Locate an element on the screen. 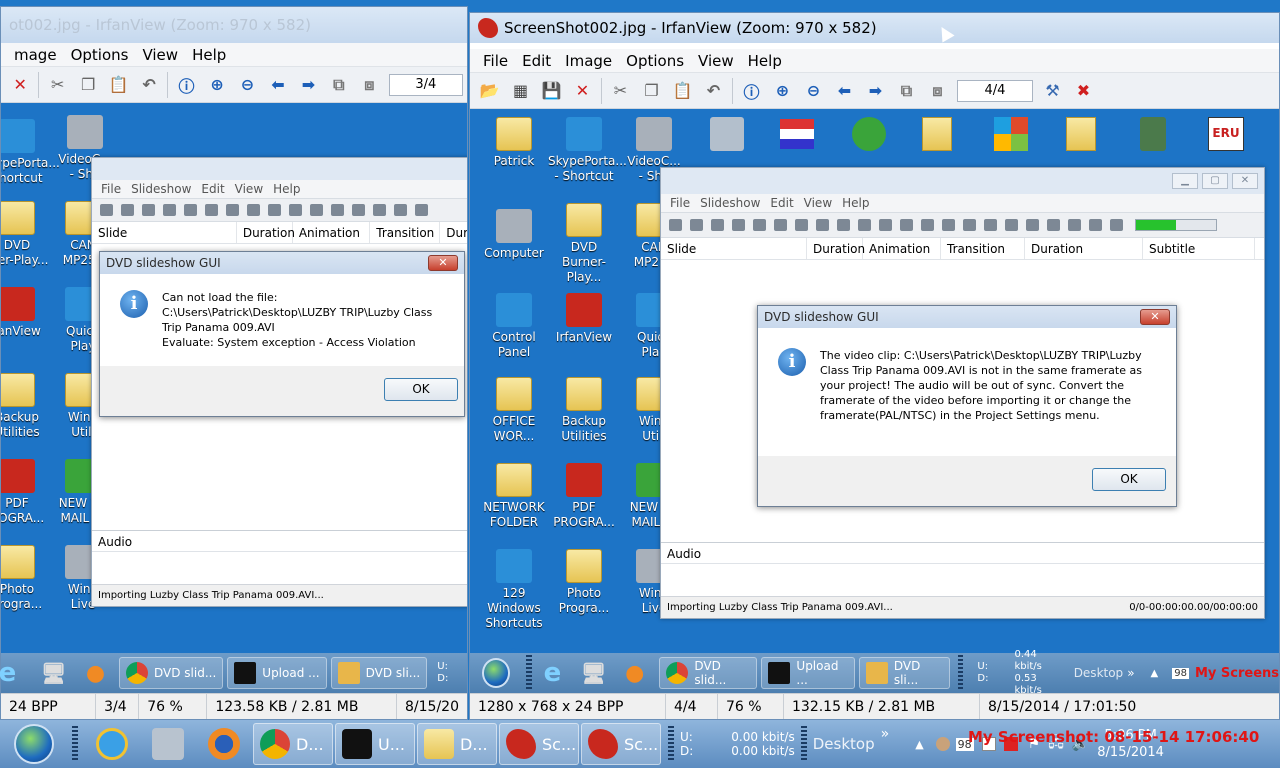  save-icon: 💾 is located at coordinates (551, 90).